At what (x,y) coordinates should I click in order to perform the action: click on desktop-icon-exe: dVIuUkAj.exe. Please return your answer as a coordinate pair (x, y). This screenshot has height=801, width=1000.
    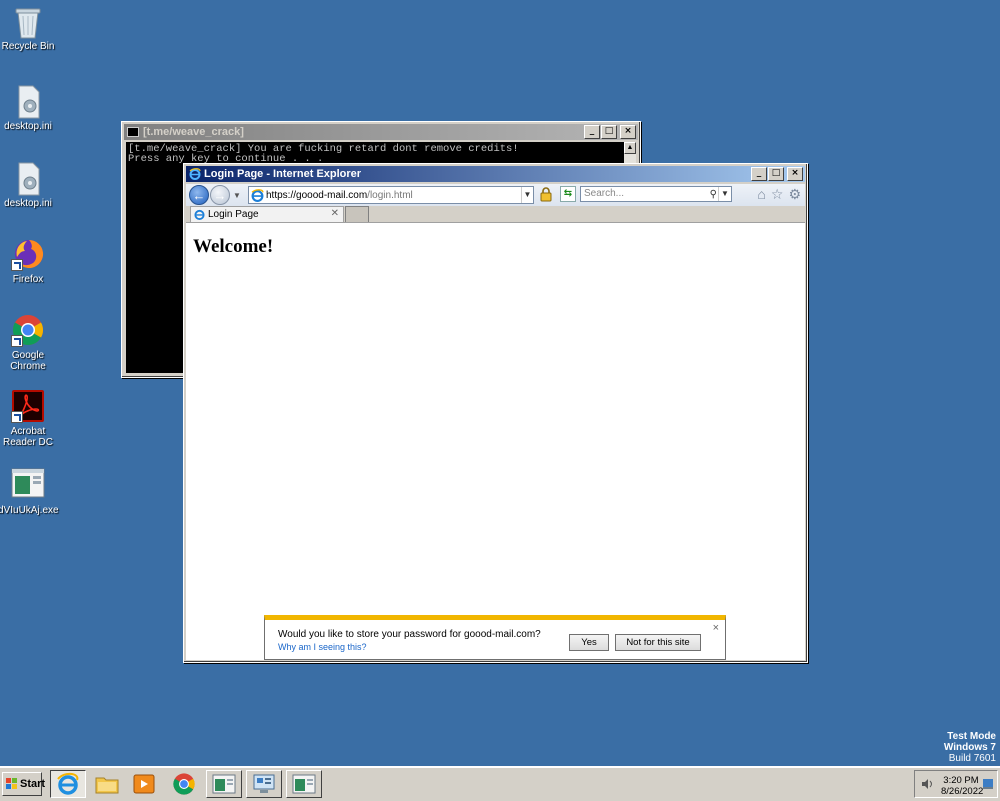
    Looking at the image, I should click on (29, 492).